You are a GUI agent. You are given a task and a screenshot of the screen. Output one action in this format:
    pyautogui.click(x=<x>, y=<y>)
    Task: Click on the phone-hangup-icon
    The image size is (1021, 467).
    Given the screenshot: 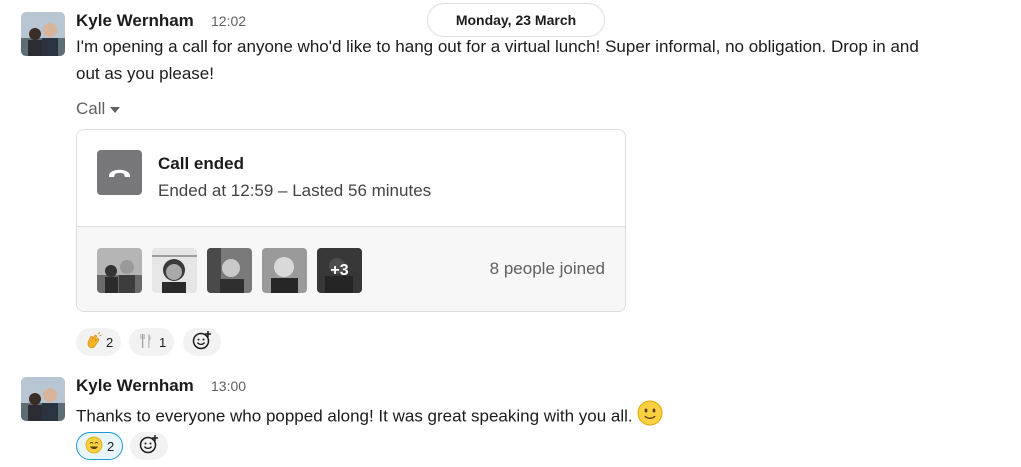 What is the action you would take?
    pyautogui.click(x=119, y=172)
    